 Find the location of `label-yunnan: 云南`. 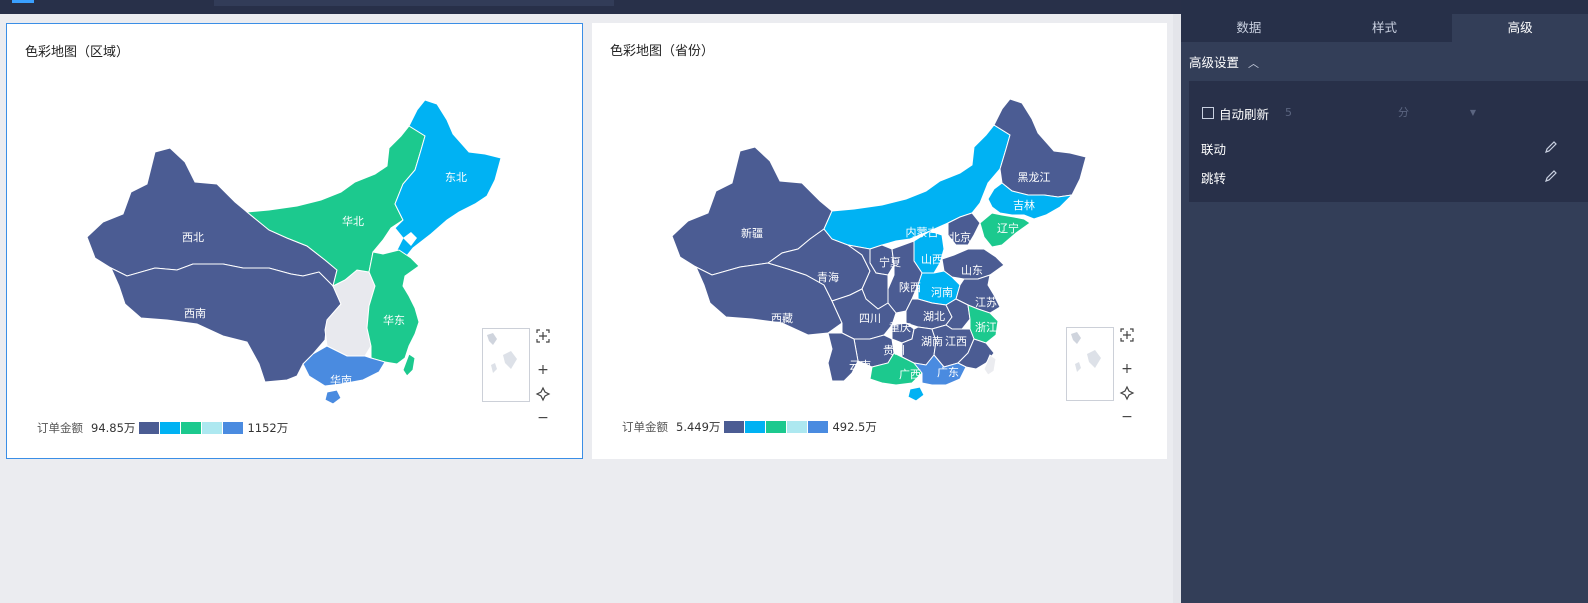

label-yunnan: 云南 is located at coordinates (860, 365).